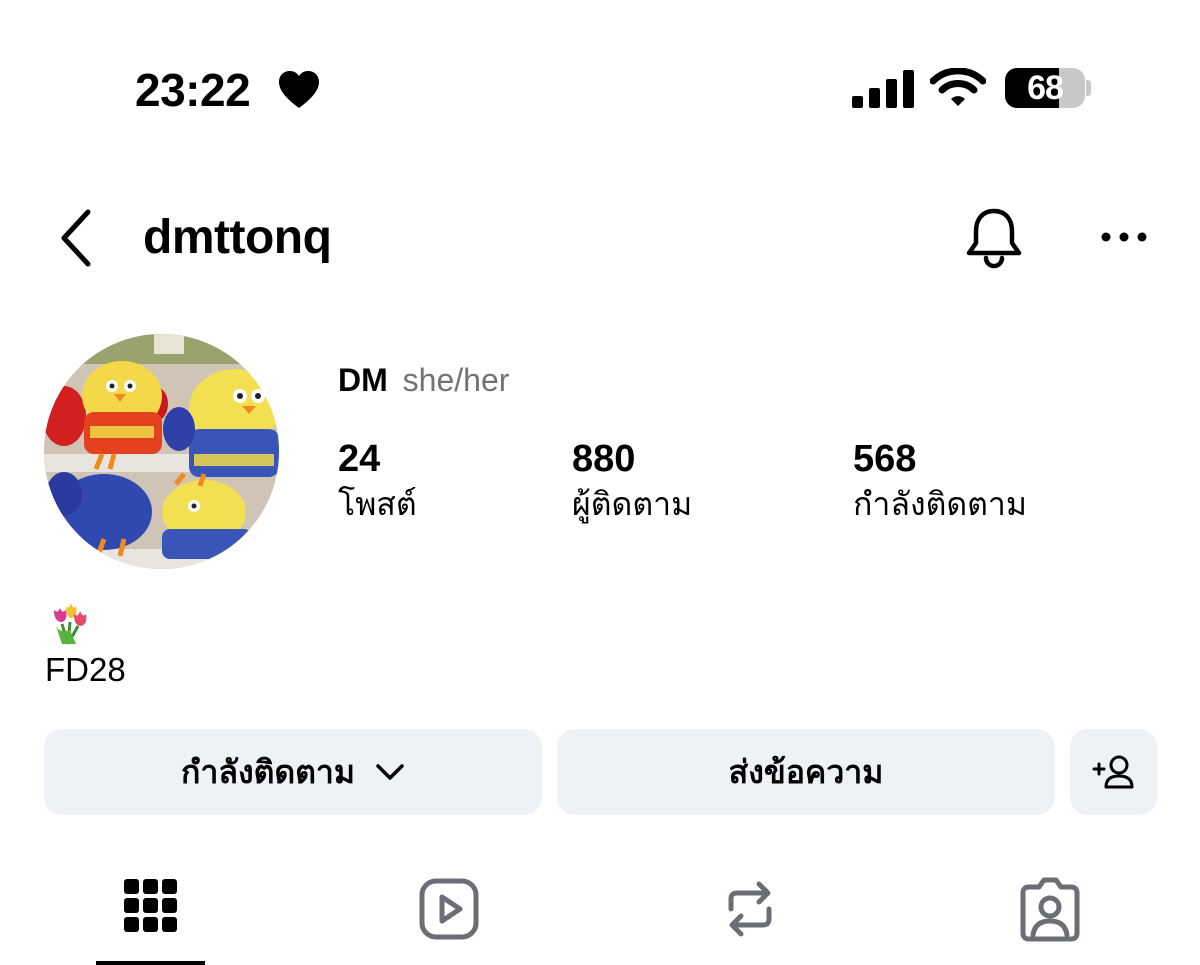 The image size is (1200, 965). What do you see at coordinates (940, 480) in the screenshot?
I see `stat-following: 568 กำลังติดตาม` at bounding box center [940, 480].